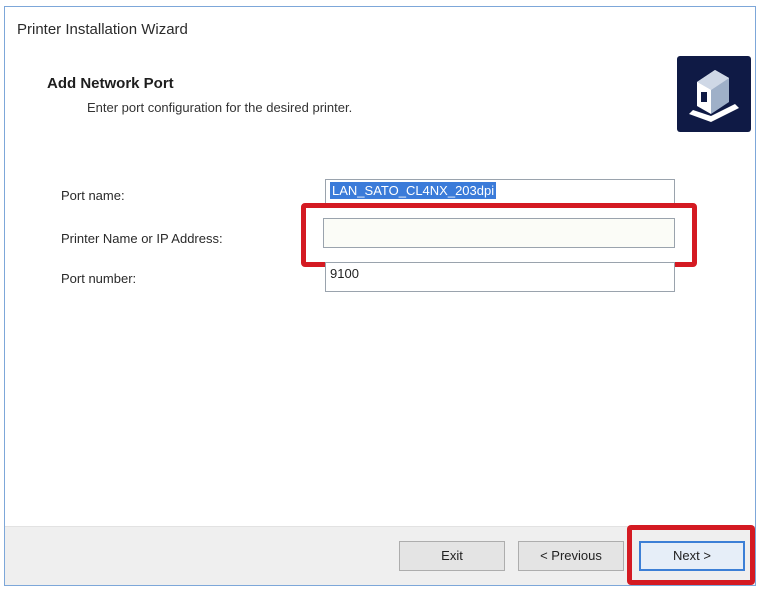 The height and width of the screenshot is (592, 762). I want to click on port-number-label: Port number:, so click(99, 278).